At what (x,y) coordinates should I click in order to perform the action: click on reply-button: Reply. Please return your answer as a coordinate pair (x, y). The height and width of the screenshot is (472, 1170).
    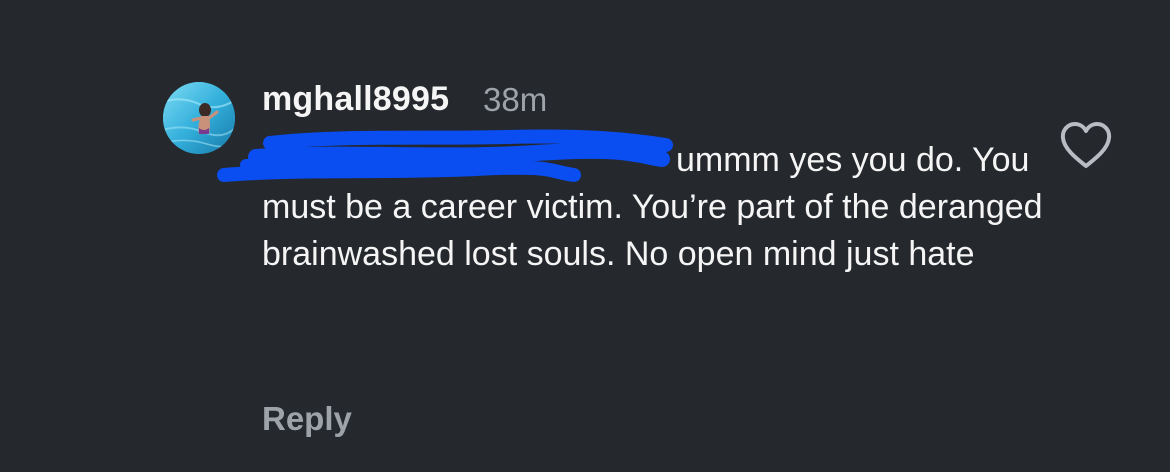
    Looking at the image, I should click on (307, 419).